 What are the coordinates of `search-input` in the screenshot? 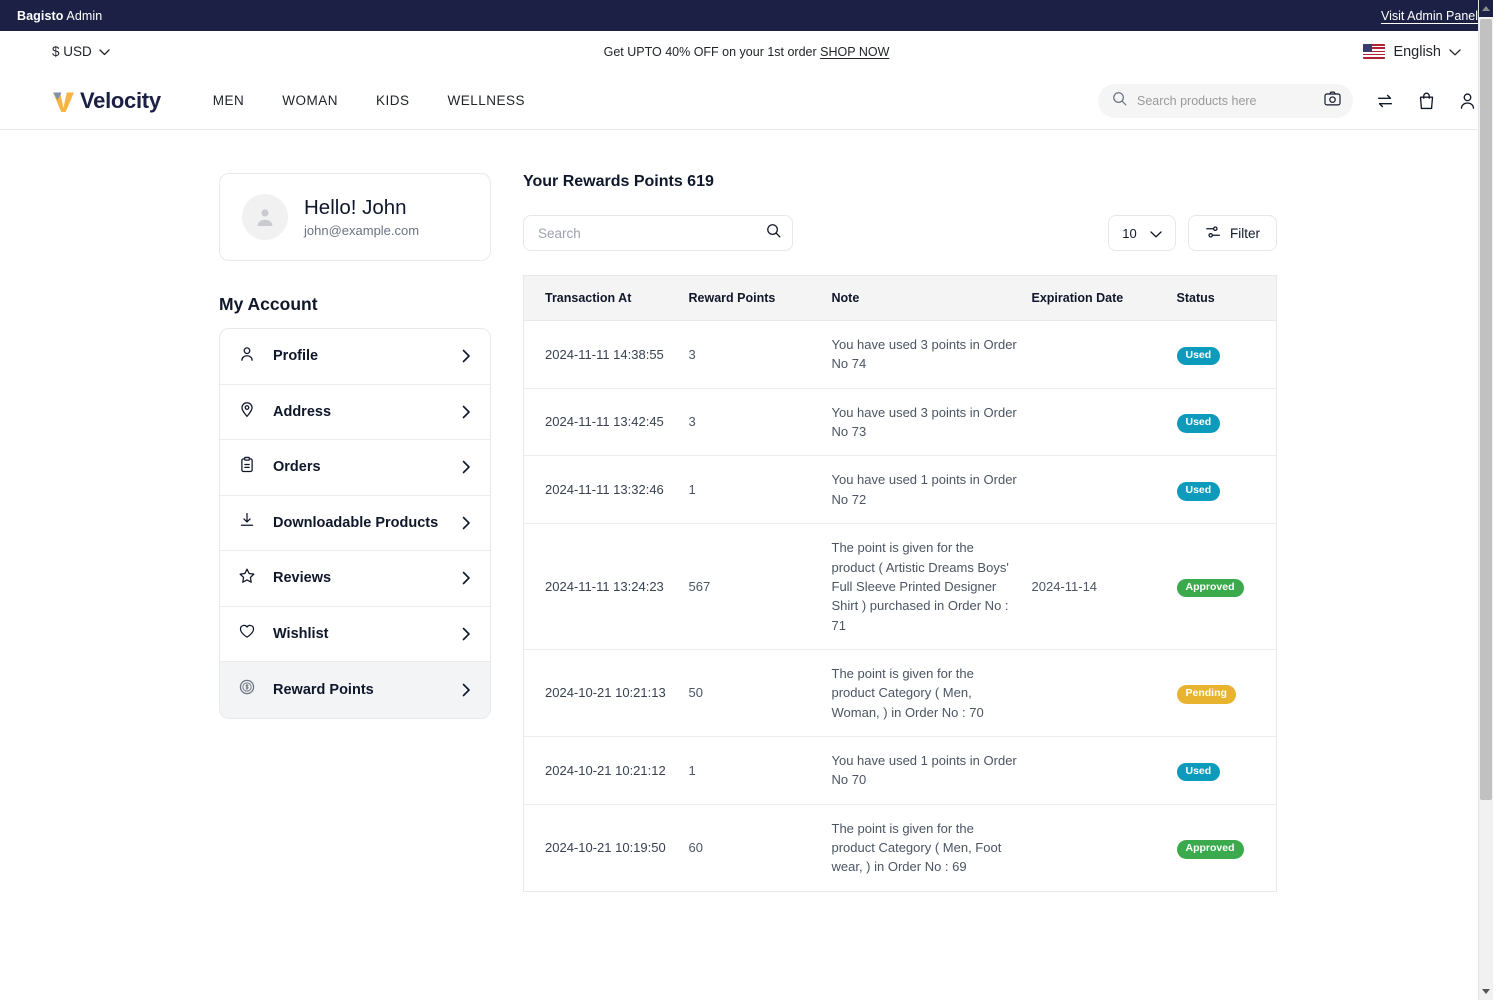 It's located at (1225, 100).